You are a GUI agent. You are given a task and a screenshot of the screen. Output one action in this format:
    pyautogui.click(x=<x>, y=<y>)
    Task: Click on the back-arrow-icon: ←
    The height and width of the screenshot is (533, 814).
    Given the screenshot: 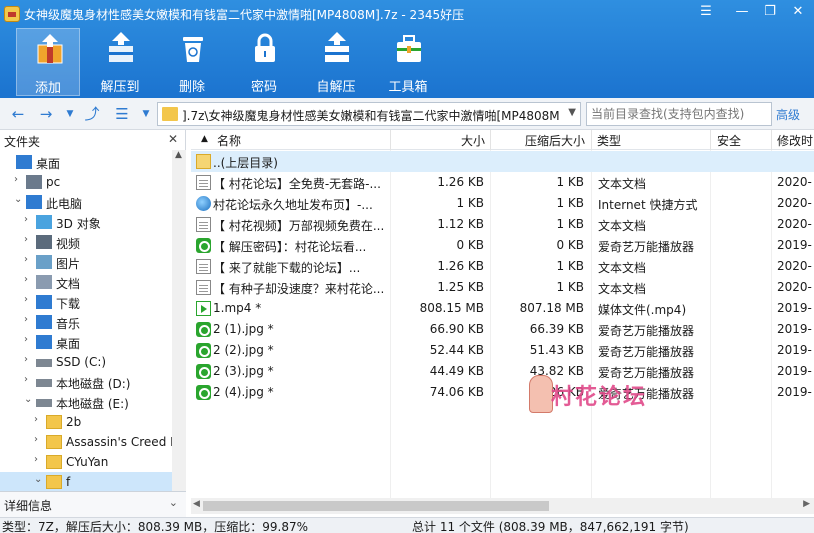 What is the action you would take?
    pyautogui.click(x=18, y=114)
    